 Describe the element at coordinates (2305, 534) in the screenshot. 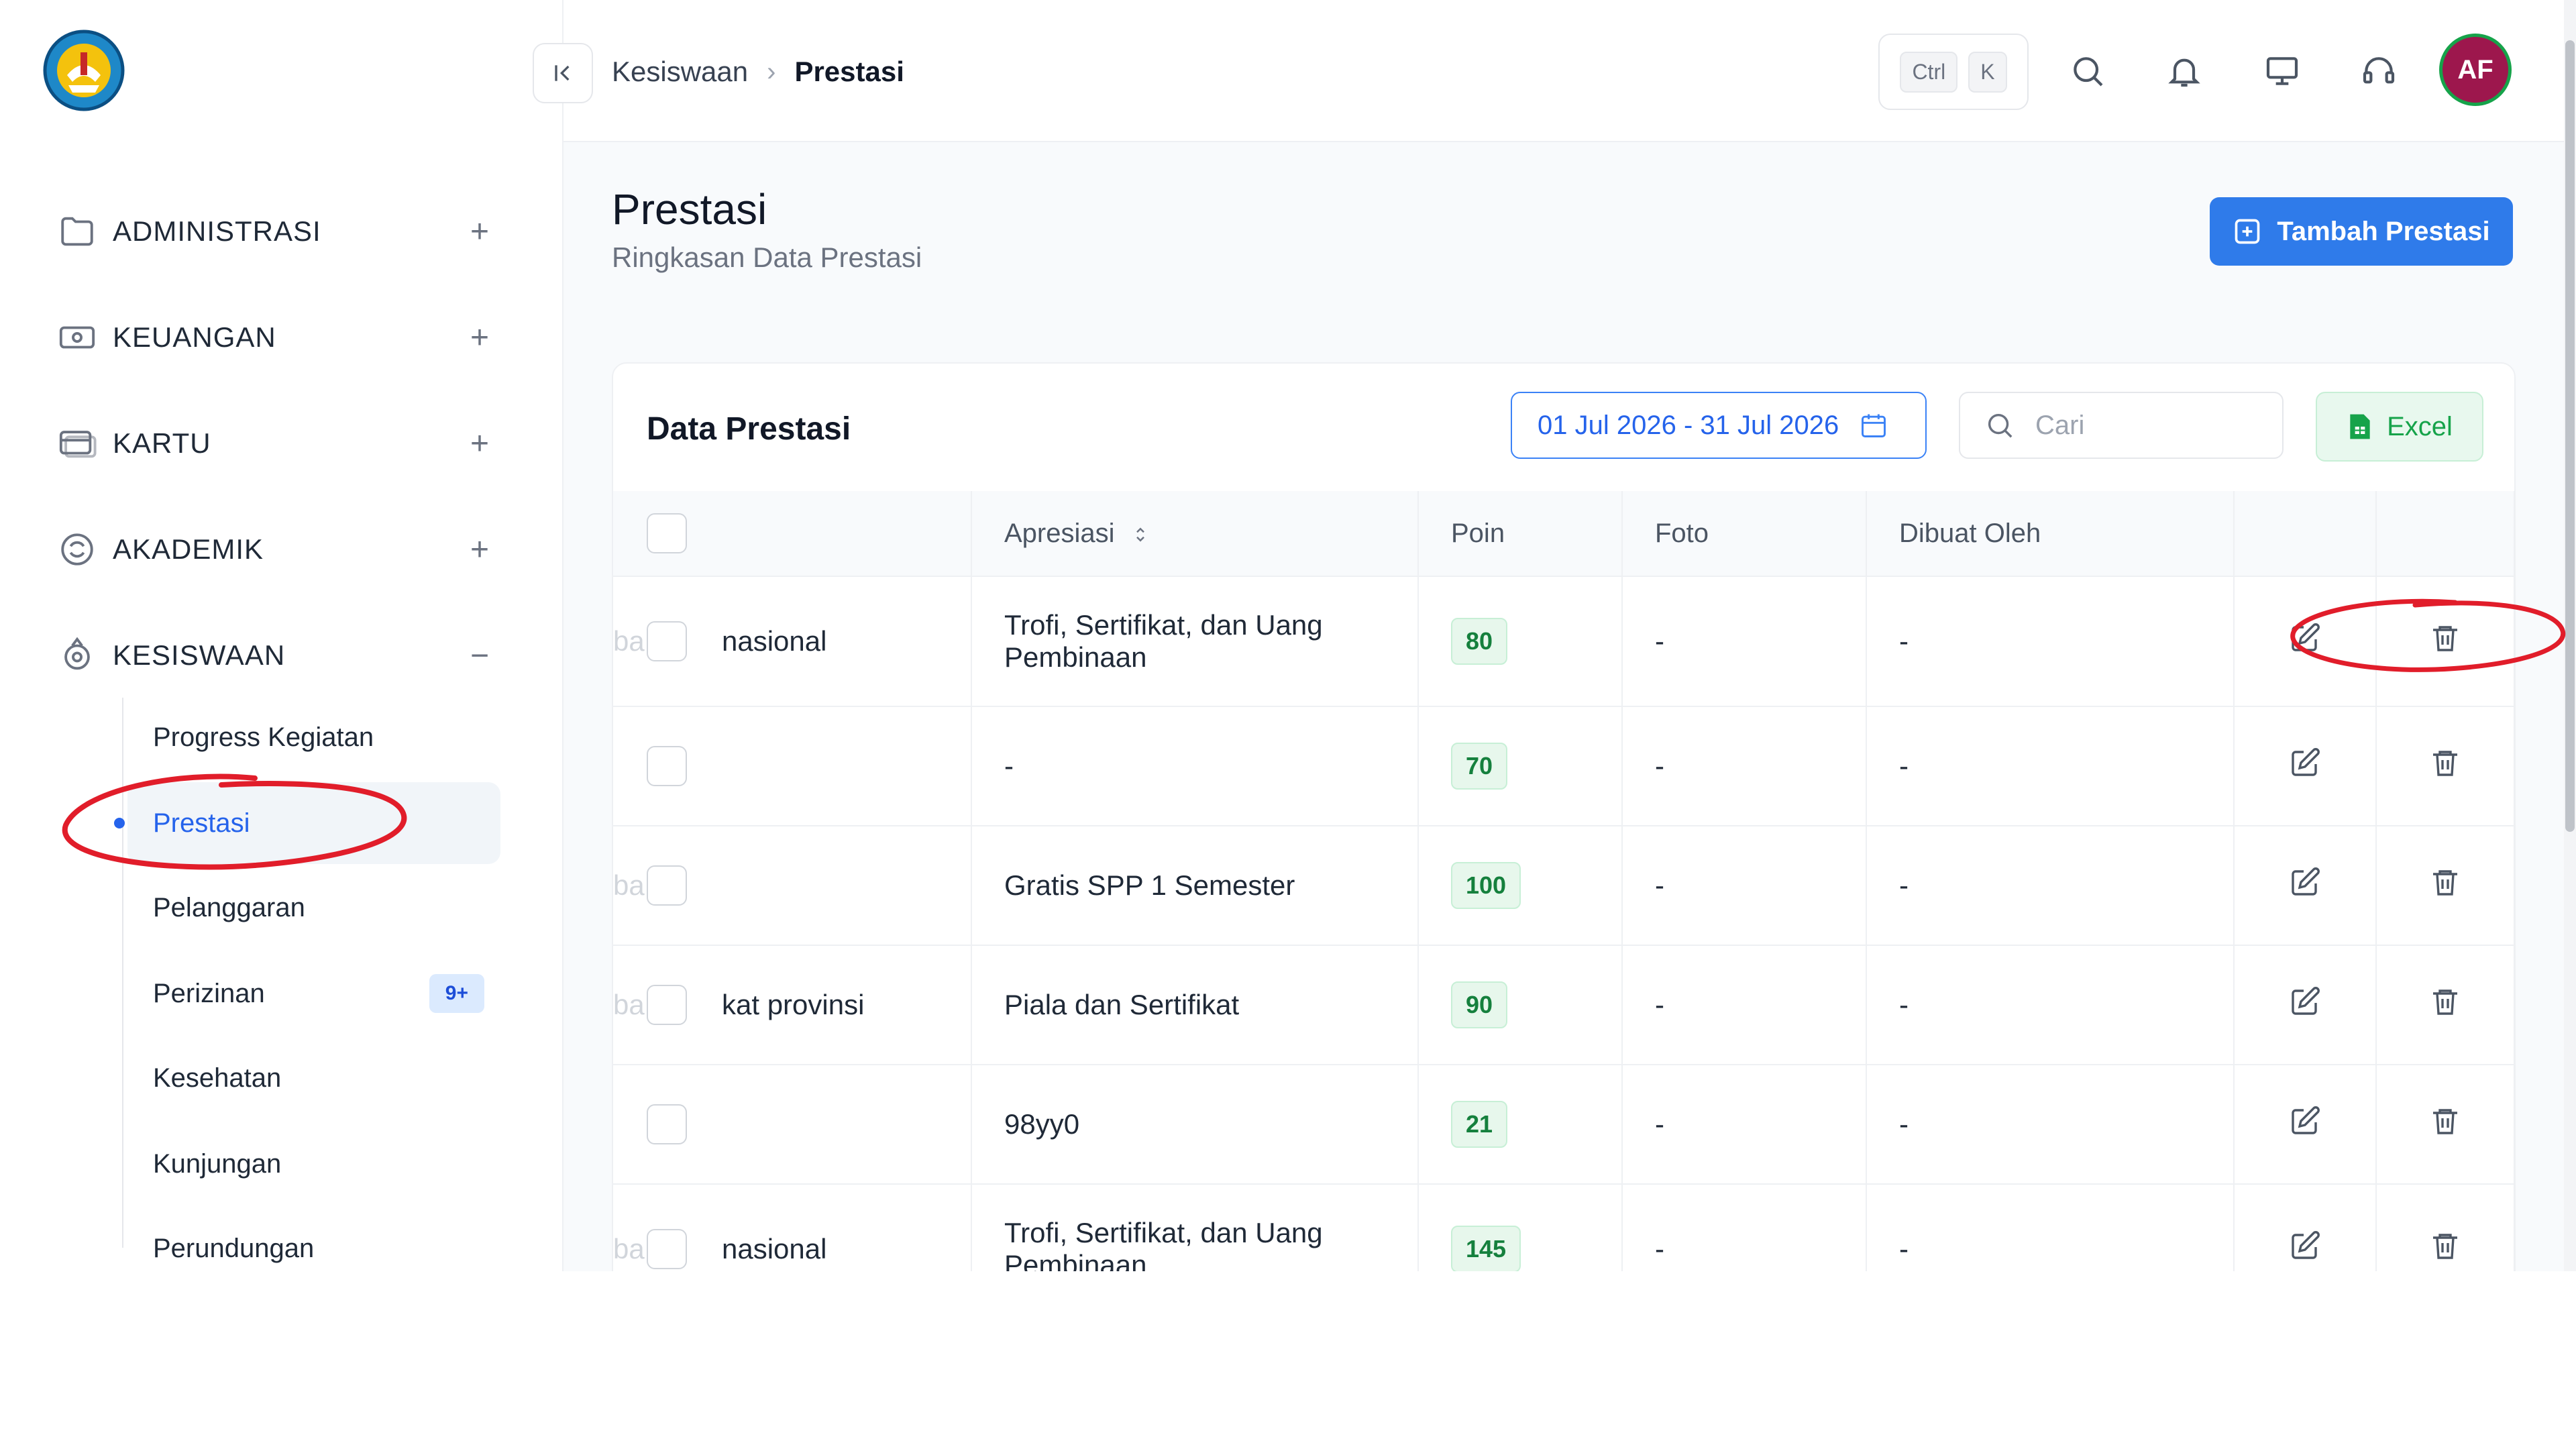

I see `column-header-edit` at that location.